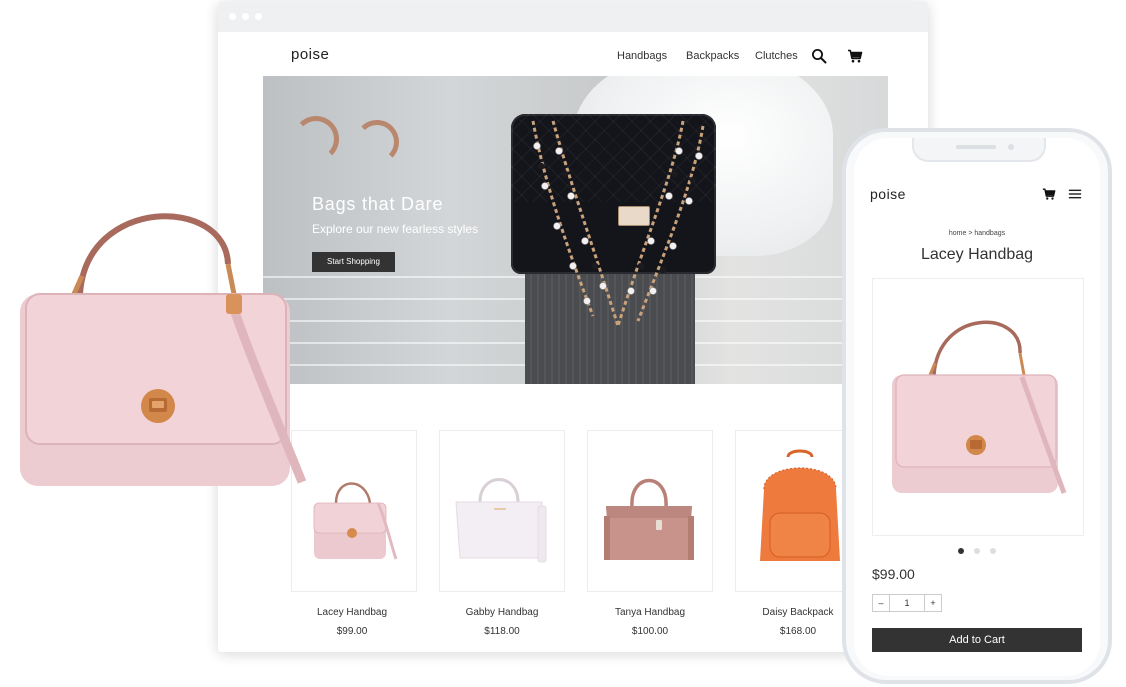 The image size is (1126, 687). Describe the element at coordinates (310, 54) in the screenshot. I see `site-logo: poise` at that location.